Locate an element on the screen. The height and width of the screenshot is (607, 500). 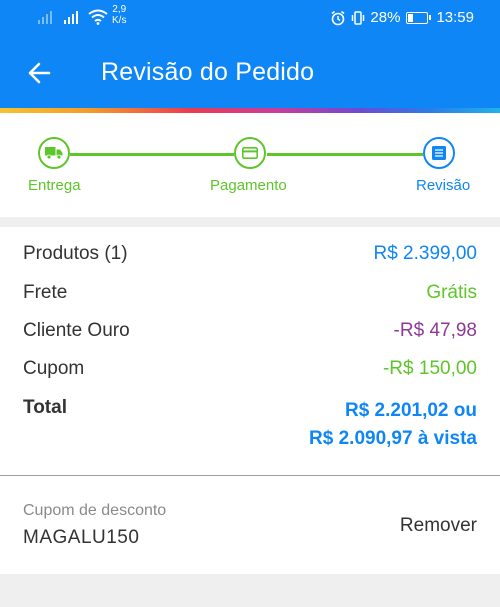
app-bar: Revisão do Pedido is located at coordinates (250, 72).